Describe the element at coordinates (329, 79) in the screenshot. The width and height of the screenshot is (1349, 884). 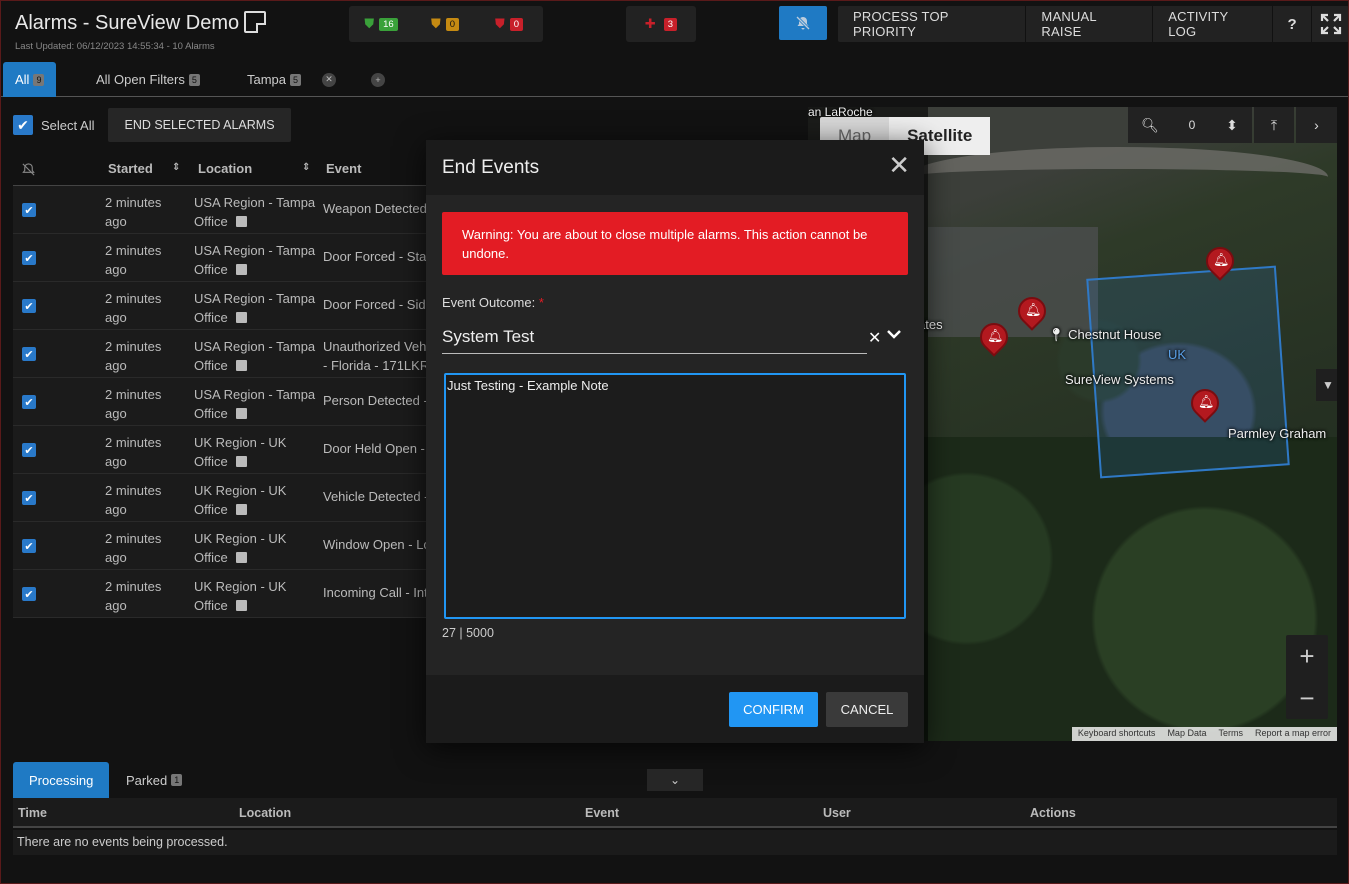
I see `close-tab-button: ✕` at that location.